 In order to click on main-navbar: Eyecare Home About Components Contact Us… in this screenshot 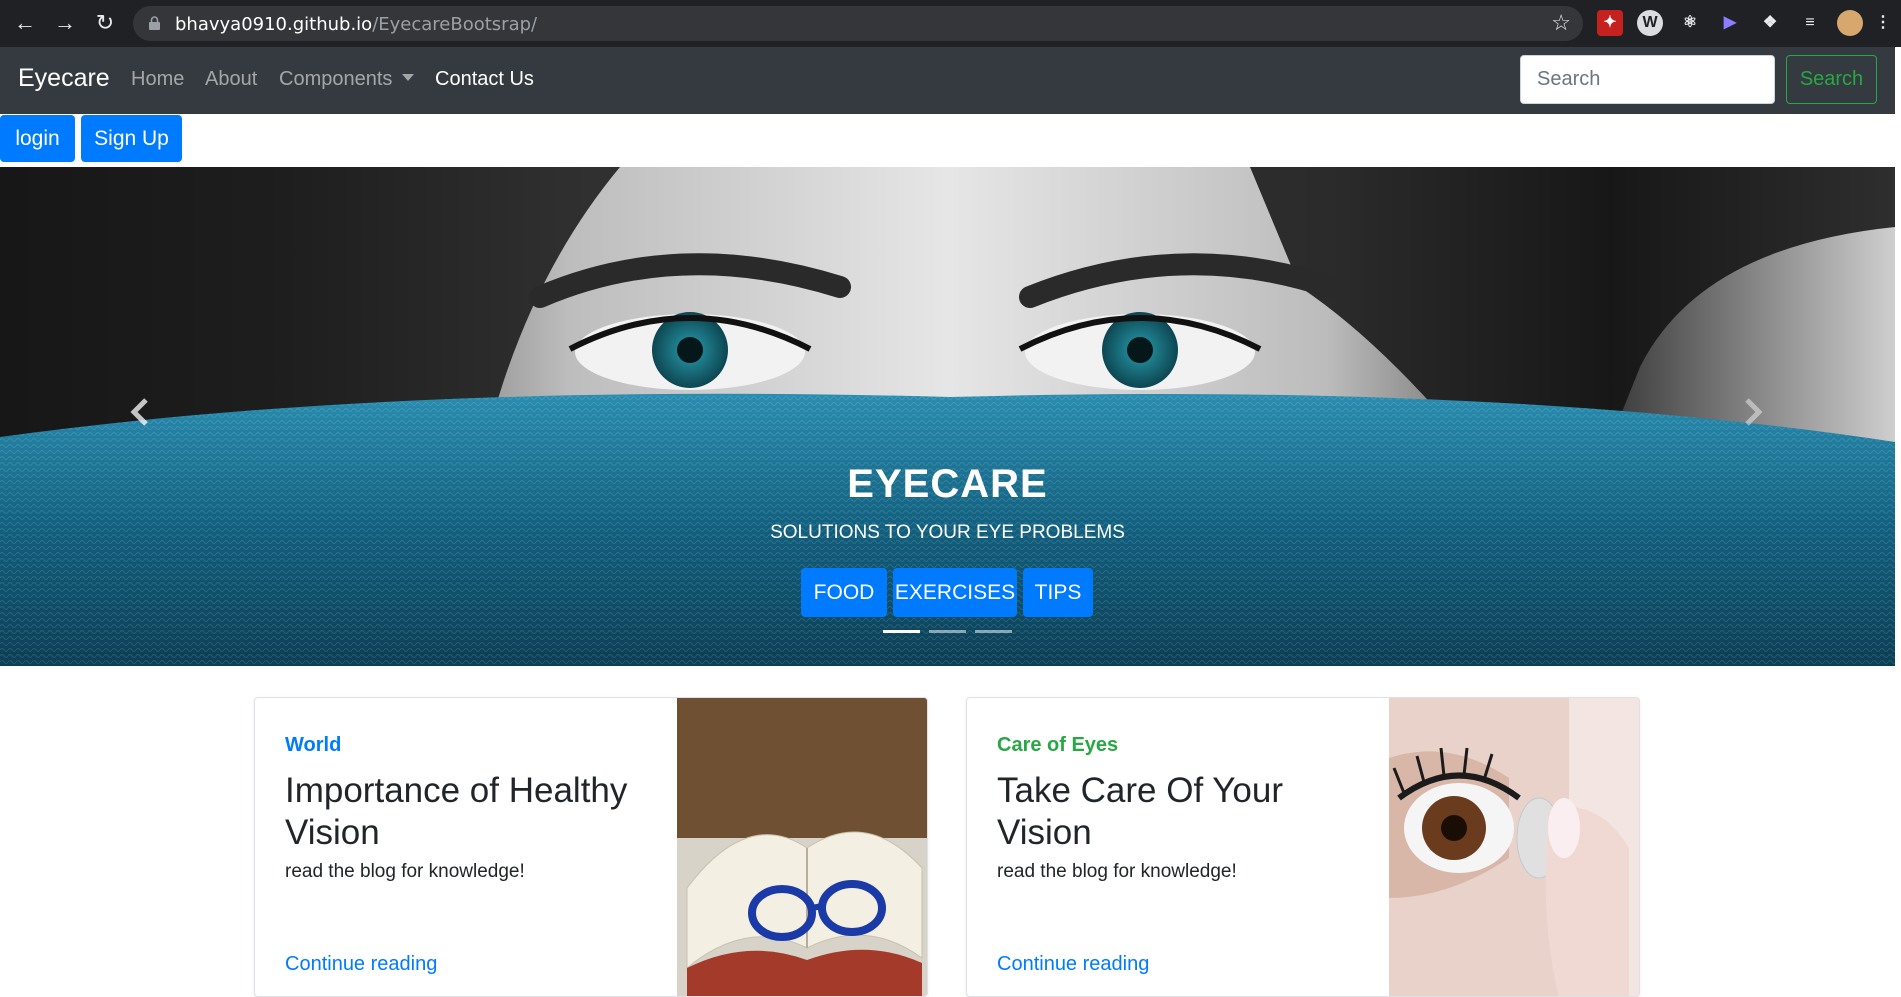, I will do `click(947, 80)`.